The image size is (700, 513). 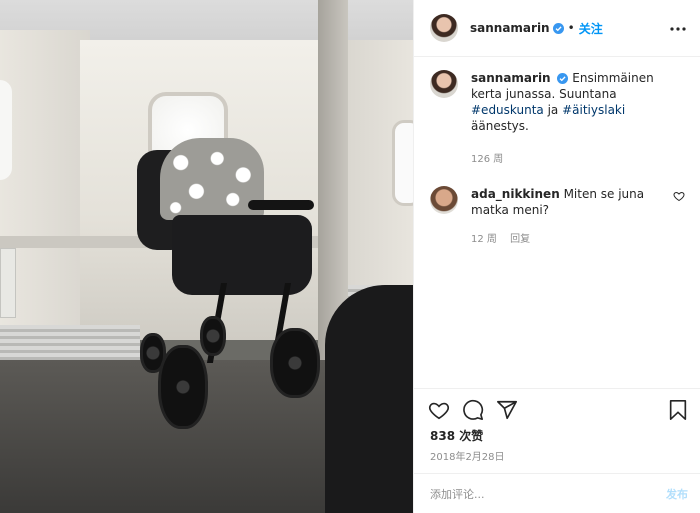 What do you see at coordinates (456, 435) in the screenshot?
I see `likes-count: 838 次赞` at bounding box center [456, 435].